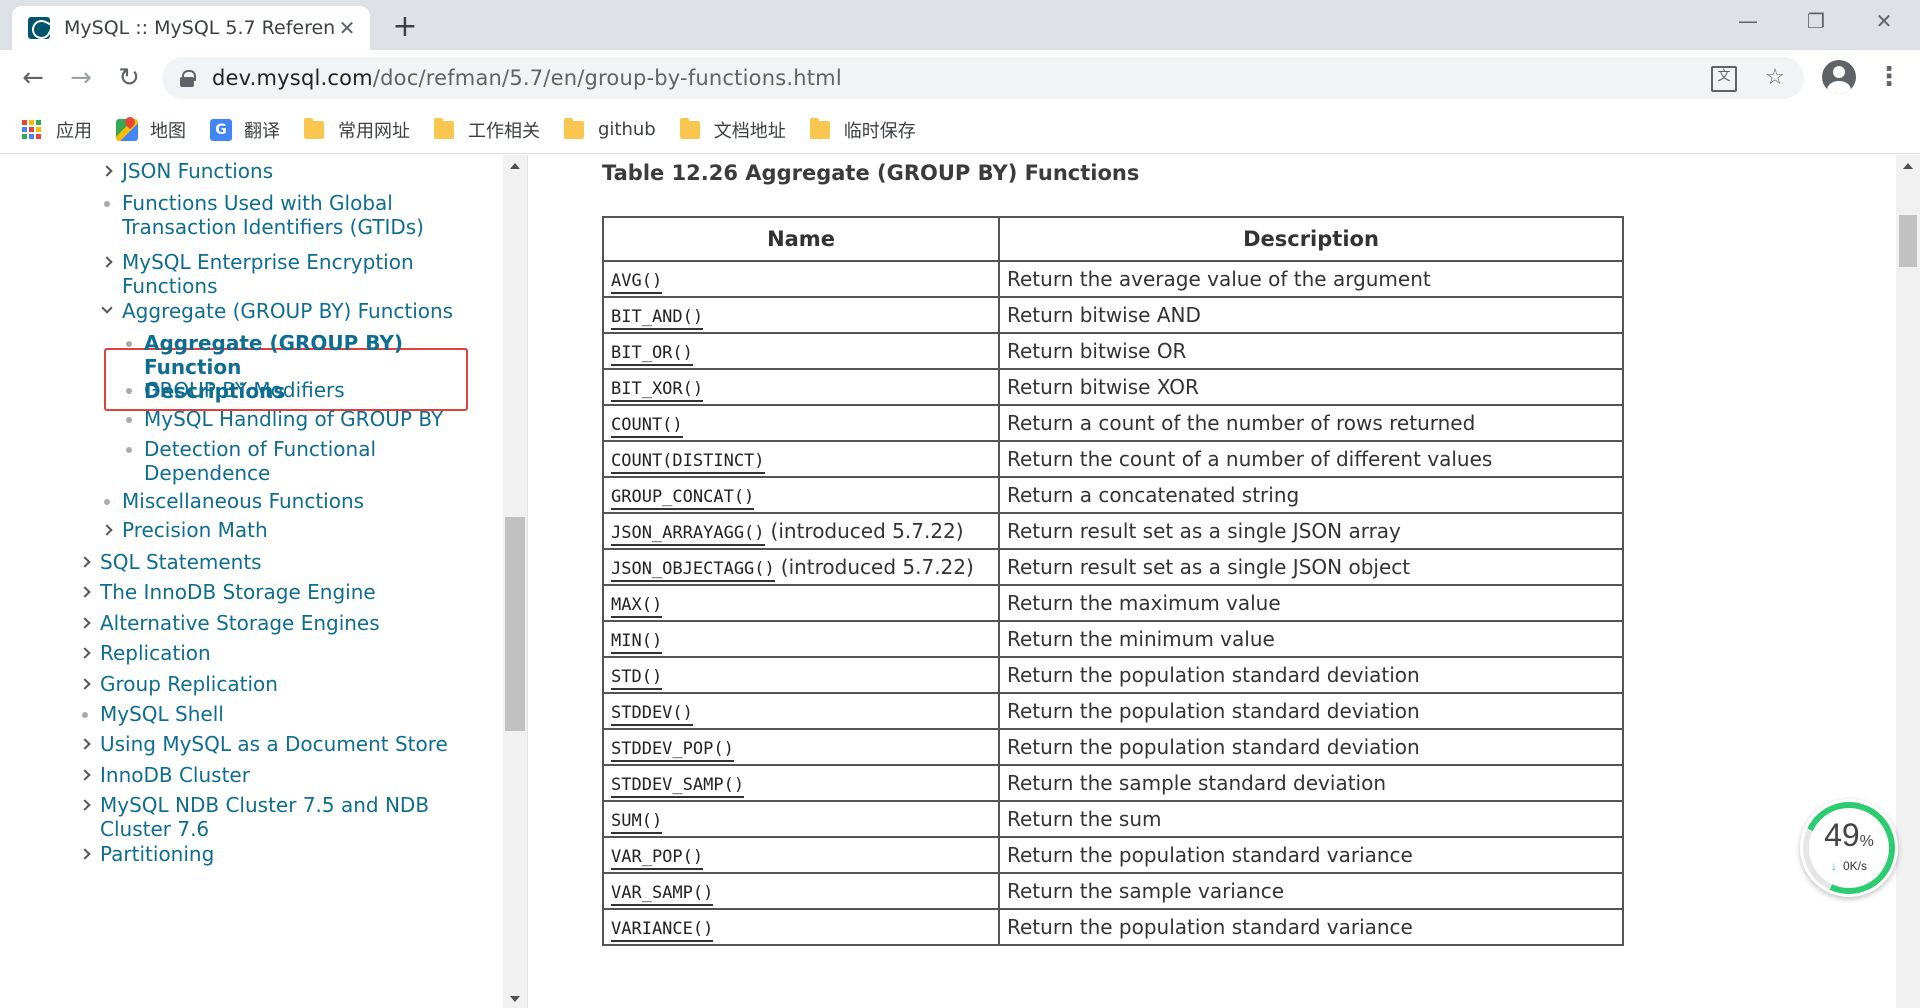 The width and height of the screenshot is (1920, 1008). I want to click on bookmark-label: 工作相关, so click(504, 131).